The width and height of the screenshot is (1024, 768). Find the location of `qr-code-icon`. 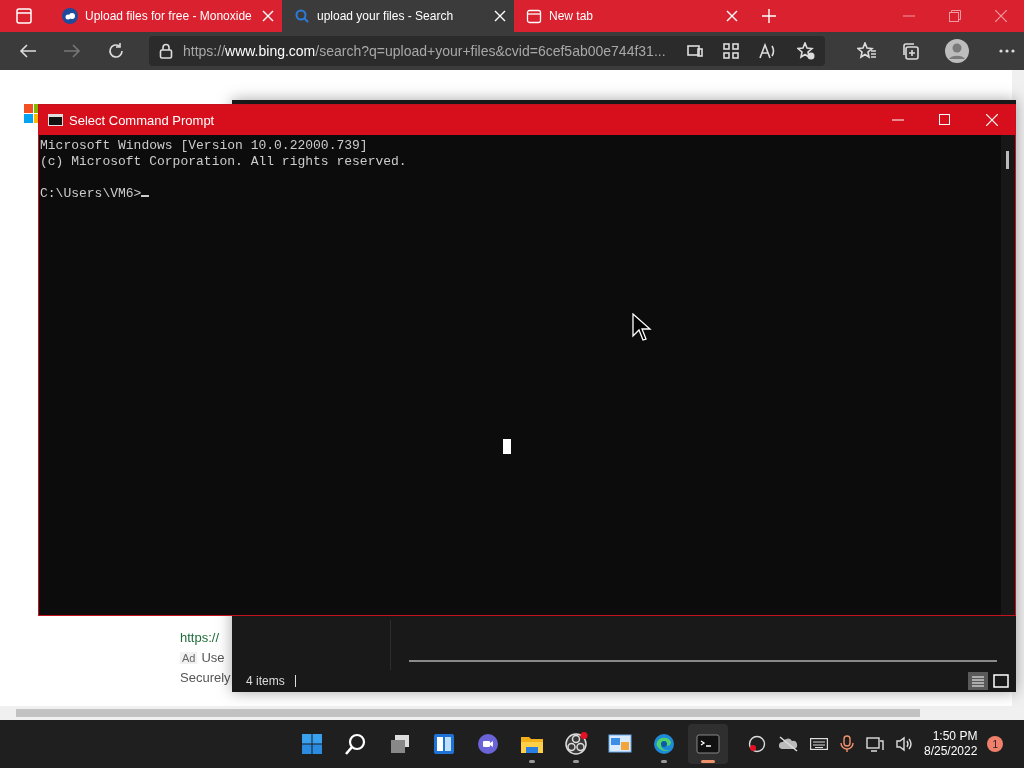

qr-code-icon is located at coordinates (731, 51).